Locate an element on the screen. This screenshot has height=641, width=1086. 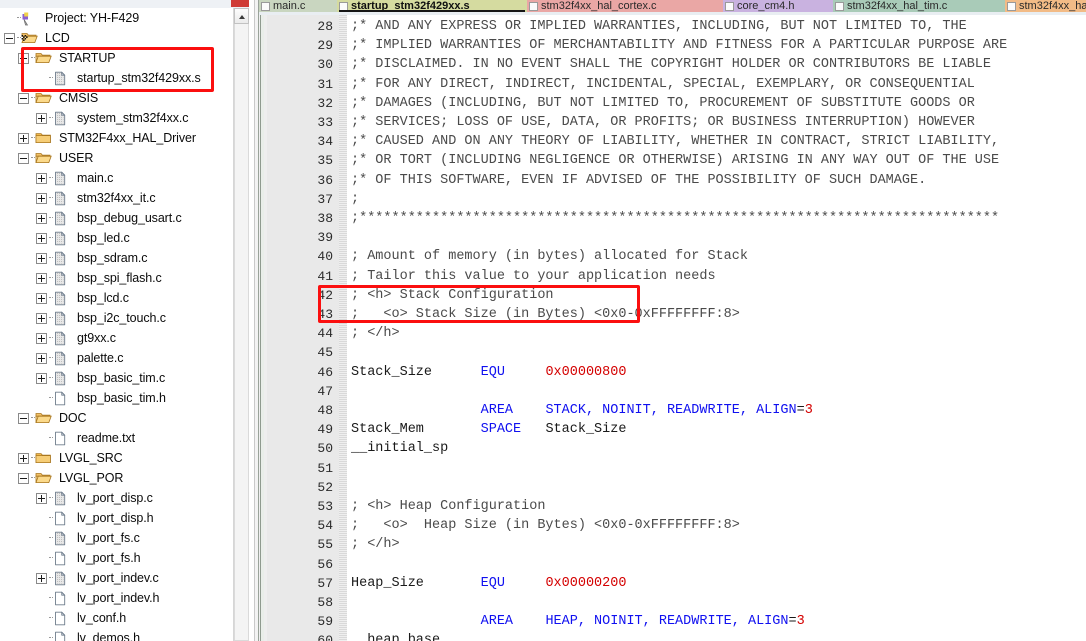
editor-tab-stm32f4xx-hal-tim-c: stm32f4xx_hal_tim.c is located at coordinates (919, 6).